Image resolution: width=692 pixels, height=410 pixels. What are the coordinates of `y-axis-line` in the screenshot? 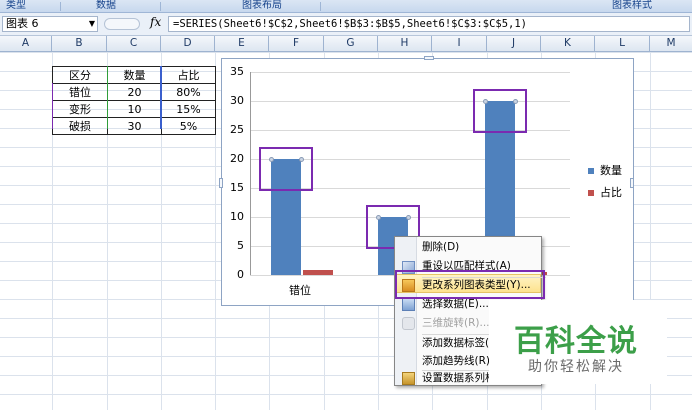 It's located at (250, 173).